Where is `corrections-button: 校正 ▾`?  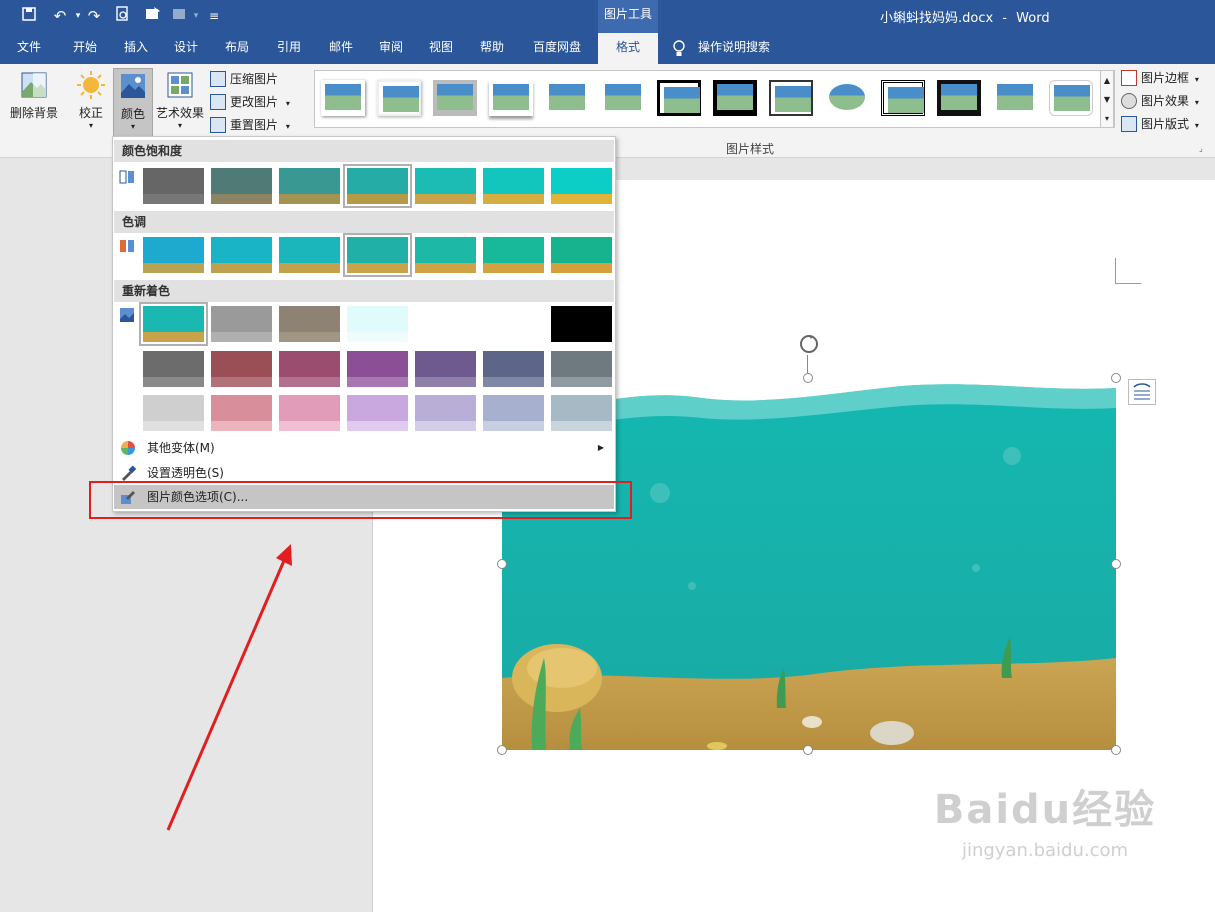 corrections-button: 校正 ▾ is located at coordinates (91, 103).